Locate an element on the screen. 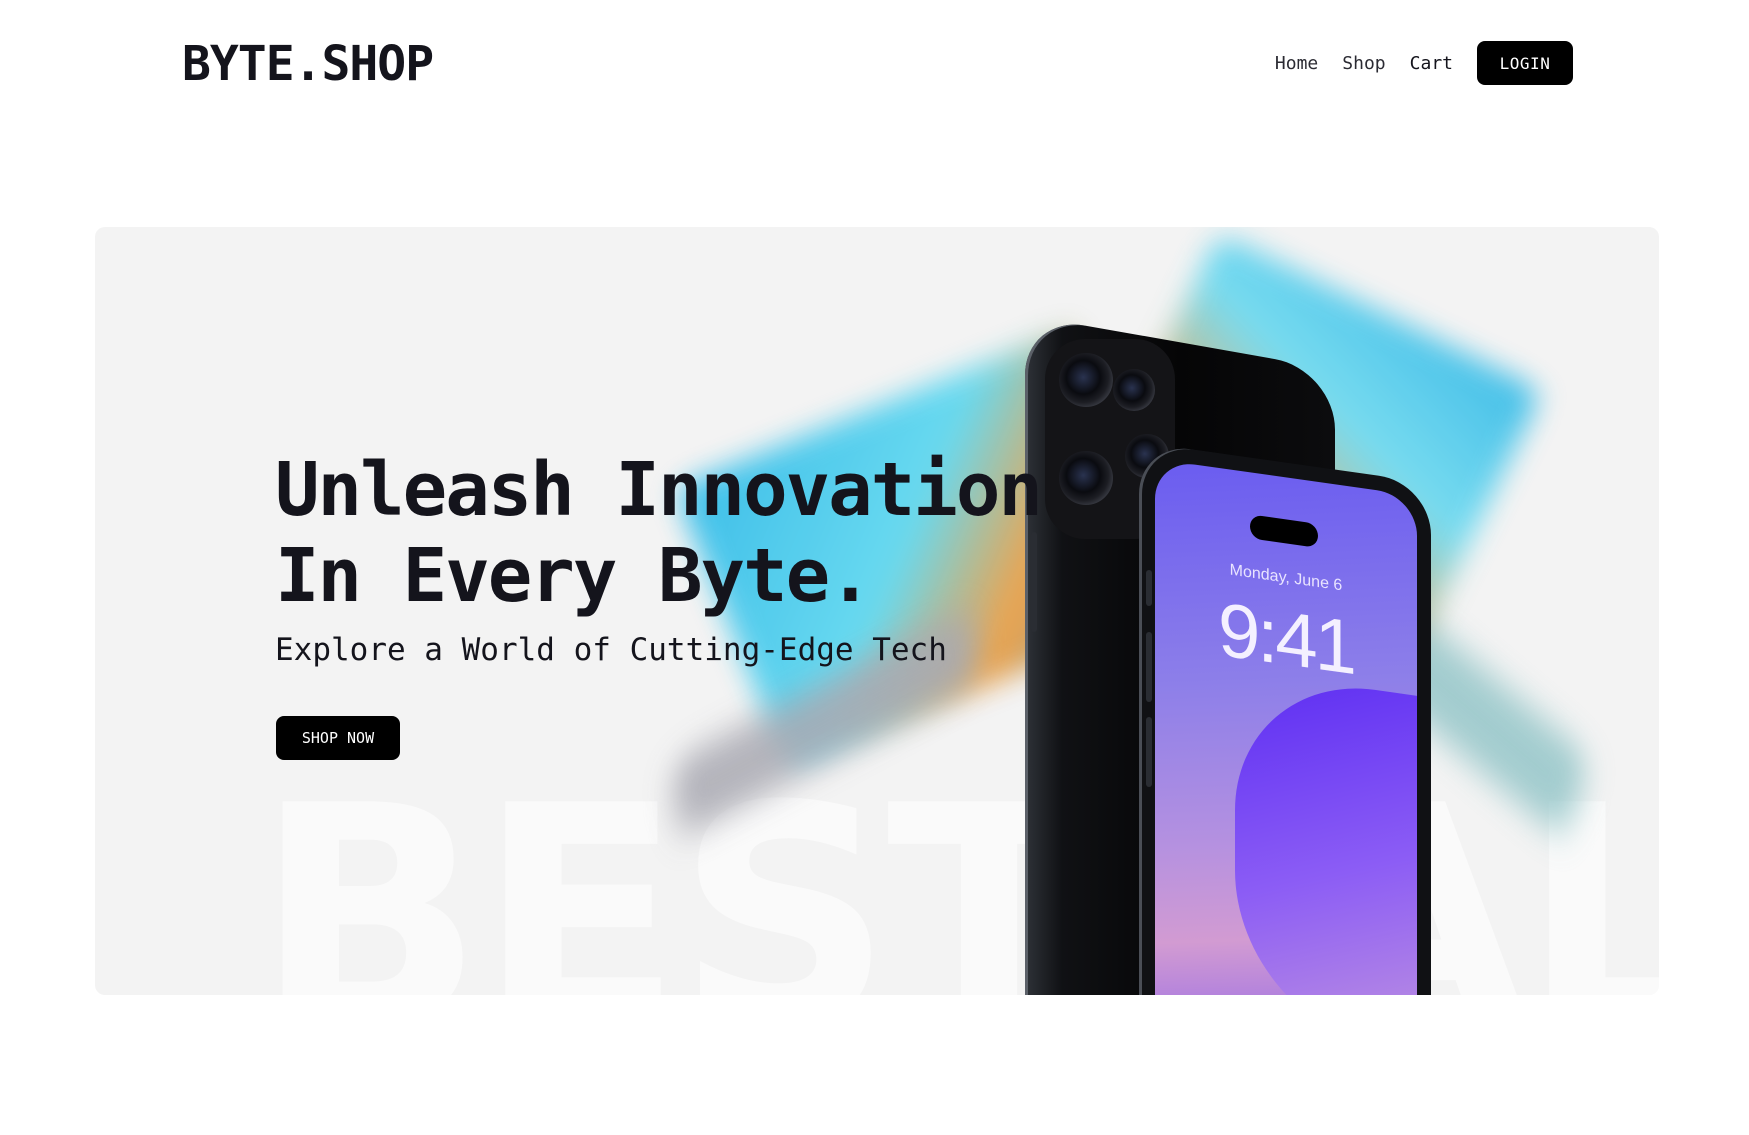  login-button: LOGIN is located at coordinates (1525, 63).